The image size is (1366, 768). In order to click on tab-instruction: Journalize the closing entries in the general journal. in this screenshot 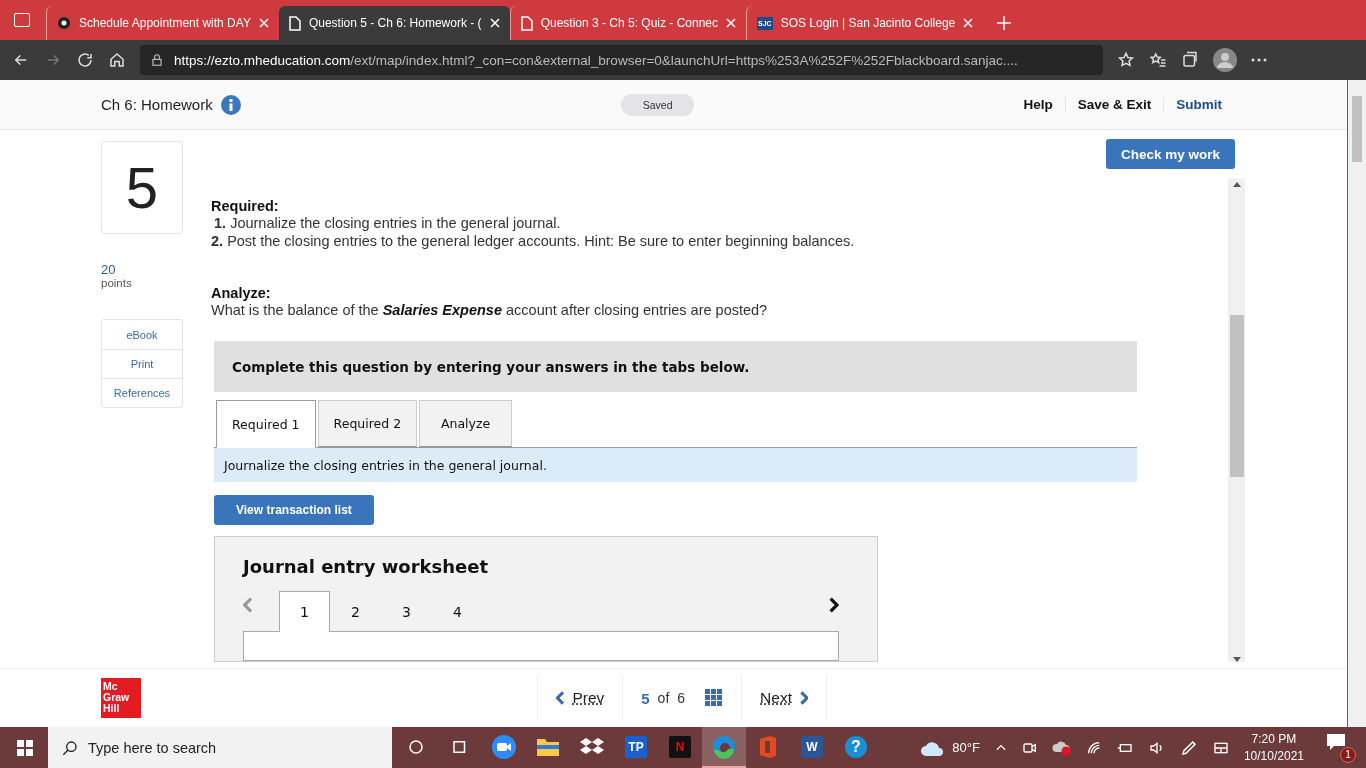, I will do `click(675, 465)`.